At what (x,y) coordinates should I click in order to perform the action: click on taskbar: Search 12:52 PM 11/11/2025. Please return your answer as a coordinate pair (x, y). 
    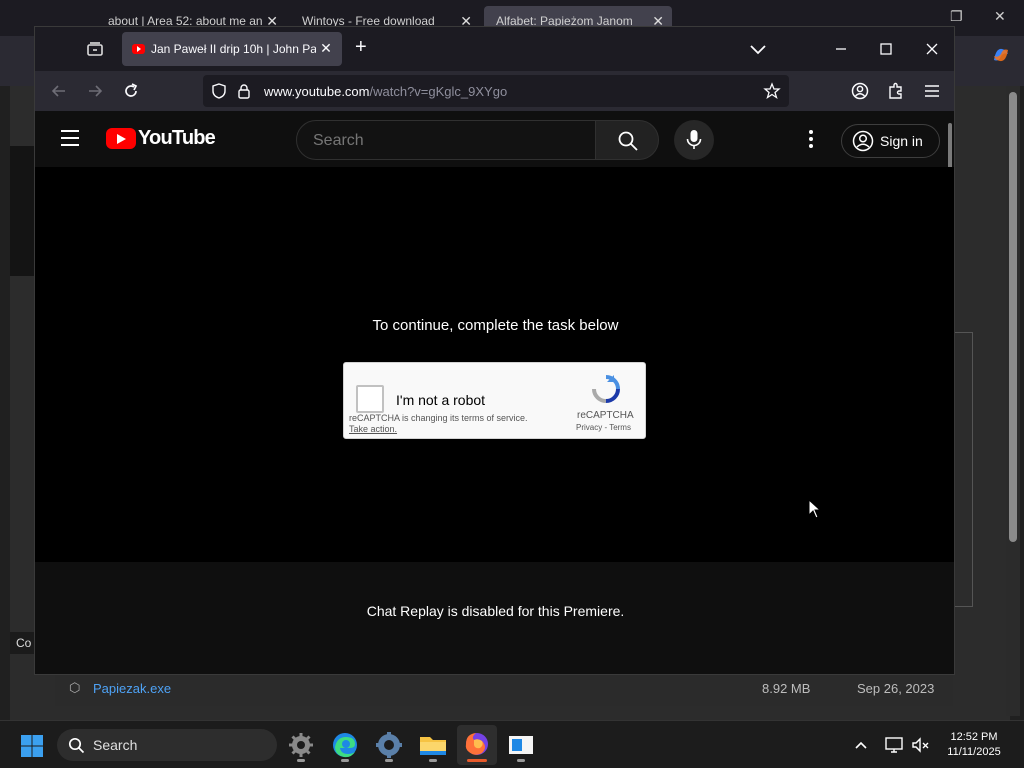
    Looking at the image, I should click on (512, 744).